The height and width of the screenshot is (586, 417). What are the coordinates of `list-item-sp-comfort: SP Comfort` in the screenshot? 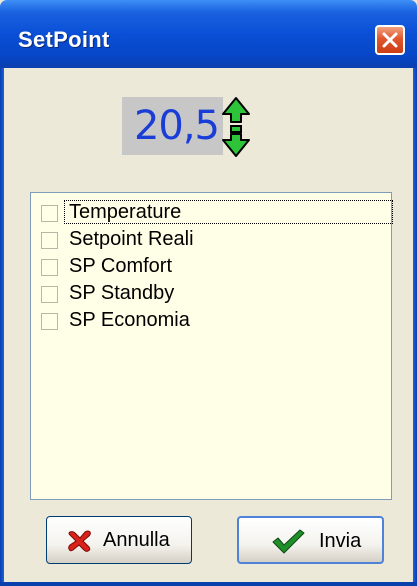 It's located at (212, 267).